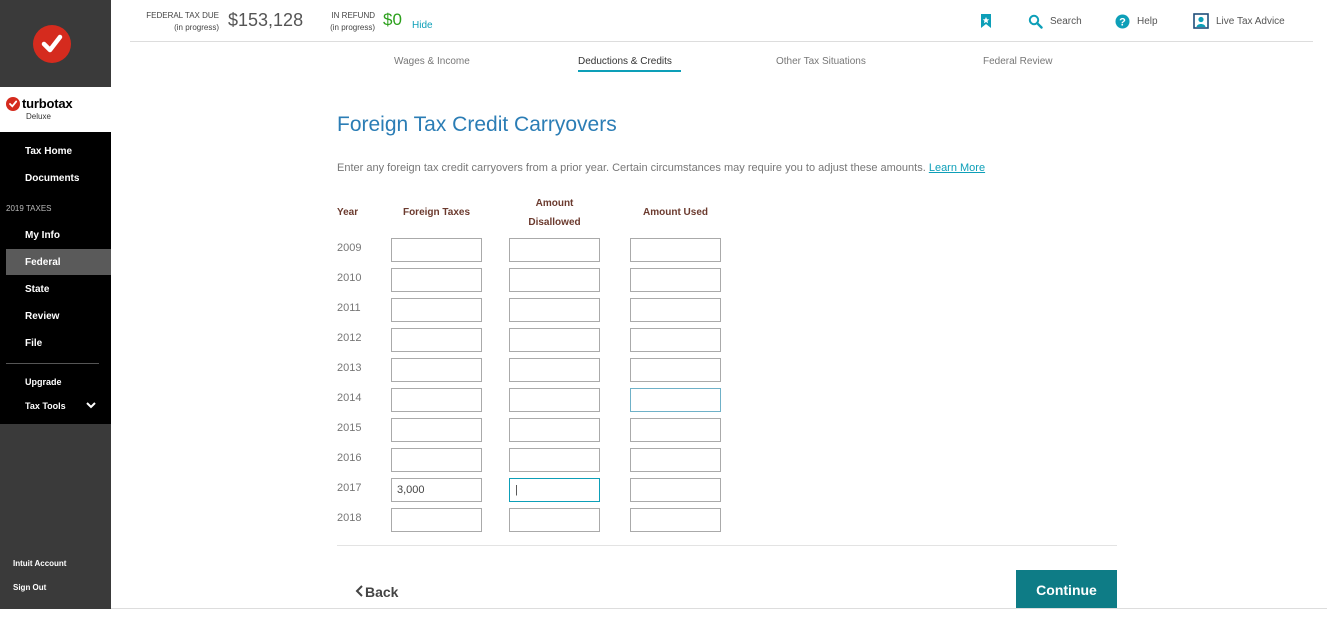  I want to click on sidebar-lower-area, so click(55, 516).